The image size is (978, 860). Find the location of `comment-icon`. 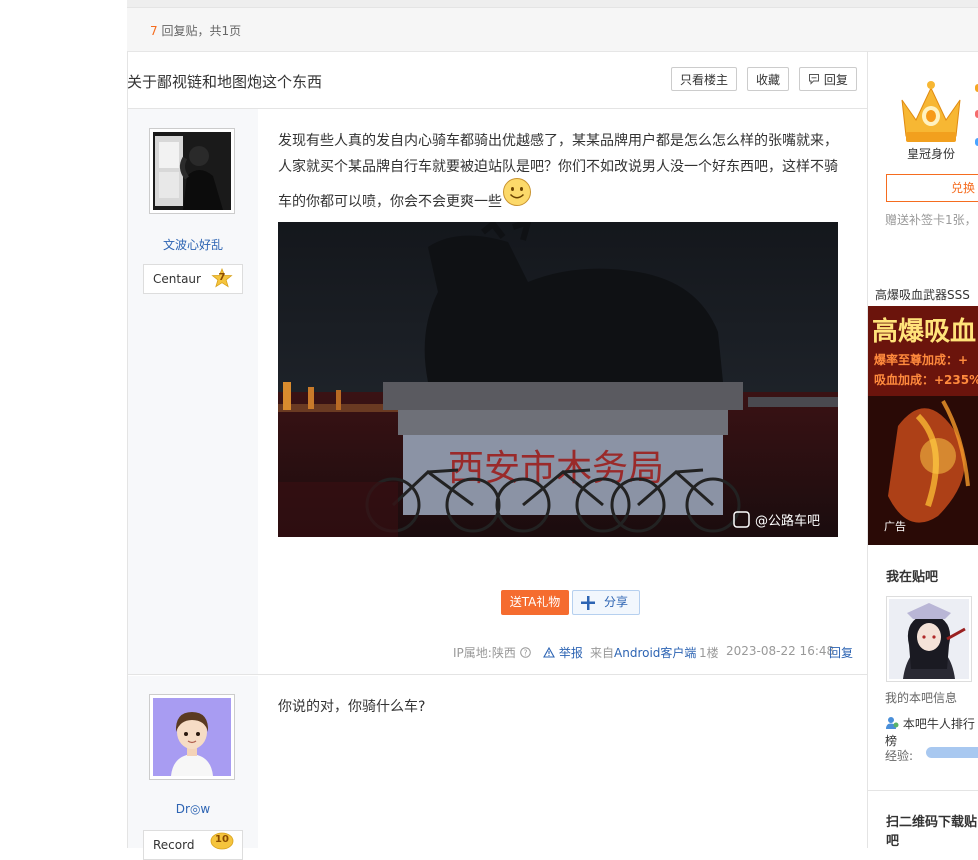

comment-icon is located at coordinates (814, 79).